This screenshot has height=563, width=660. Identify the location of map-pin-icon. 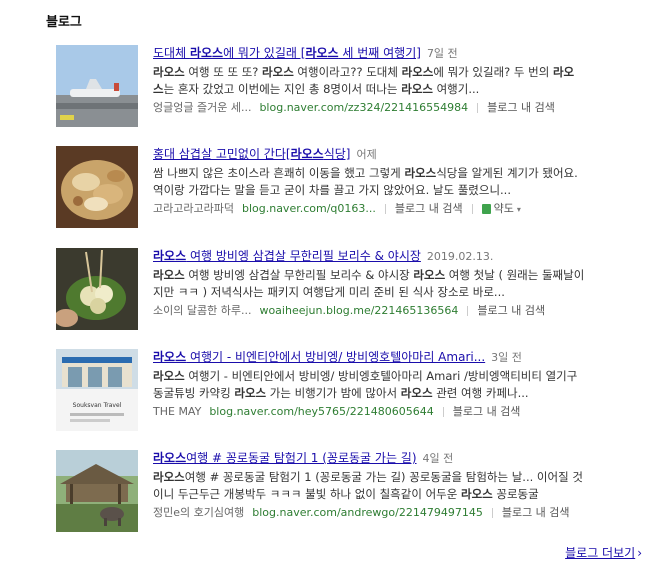
(486, 209).